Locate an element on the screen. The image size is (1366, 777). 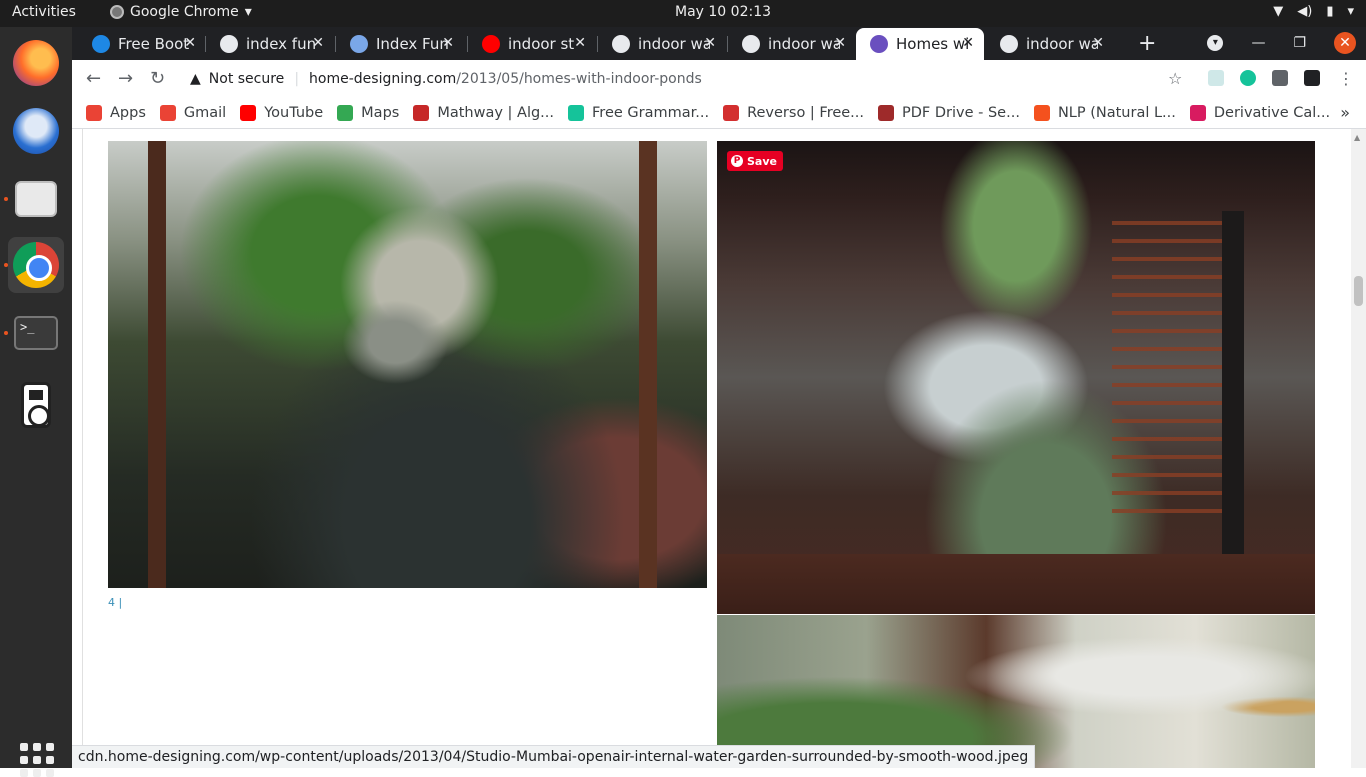
minimize-button: — is located at coordinates (1258, 43).